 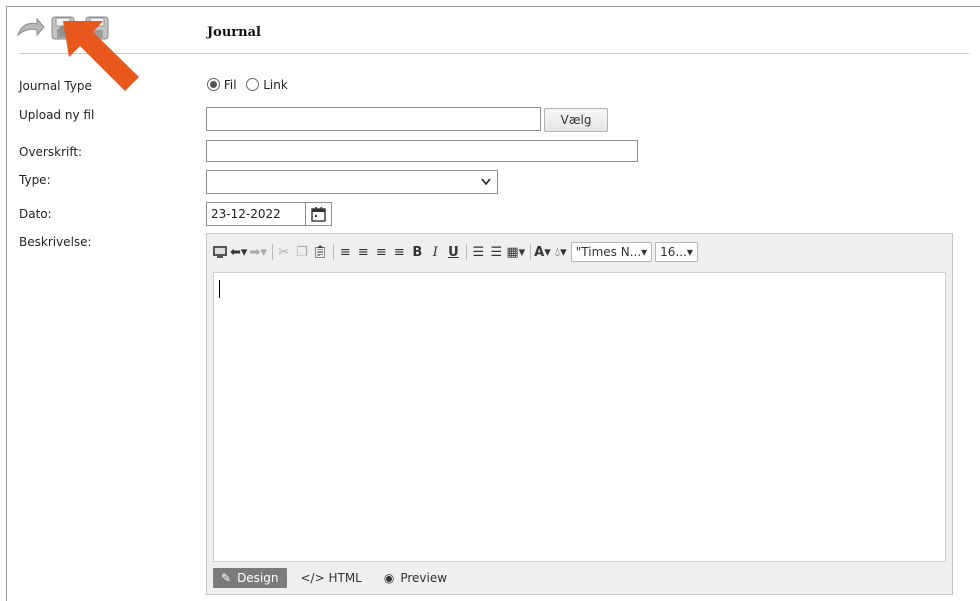 I want to click on copy-icon: ❐, so click(x=302, y=252).